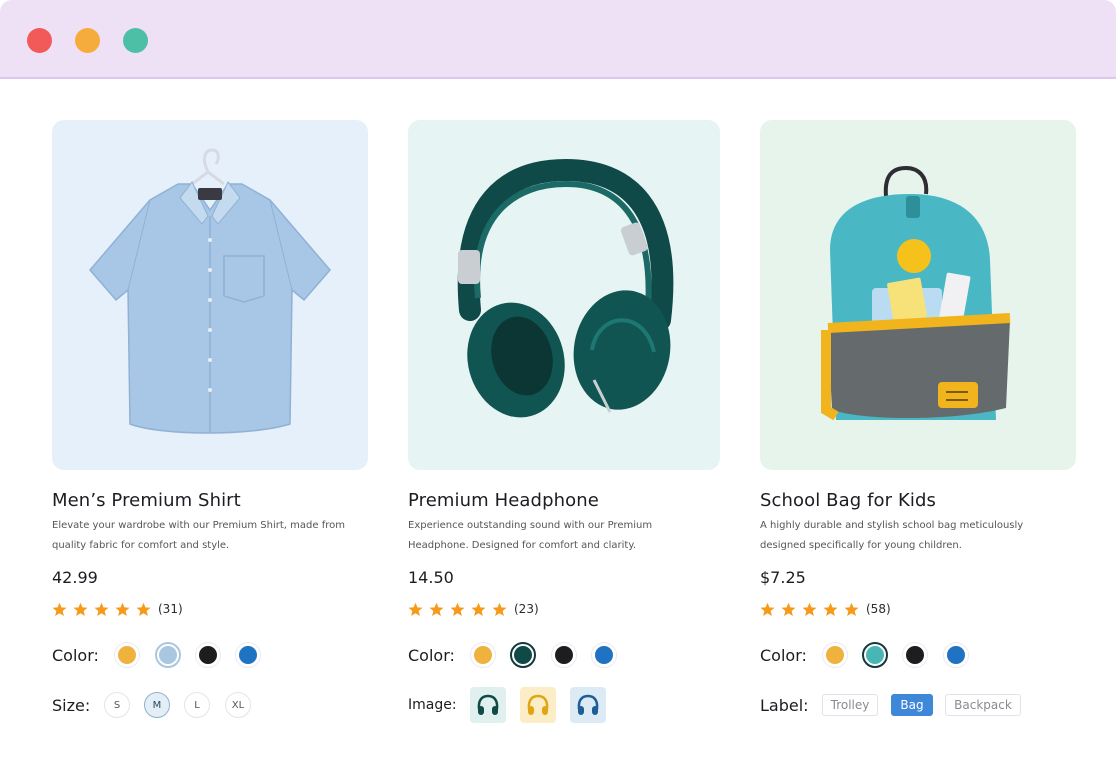  Describe the element at coordinates (71, 705) in the screenshot. I see `size-label: Size:` at that location.